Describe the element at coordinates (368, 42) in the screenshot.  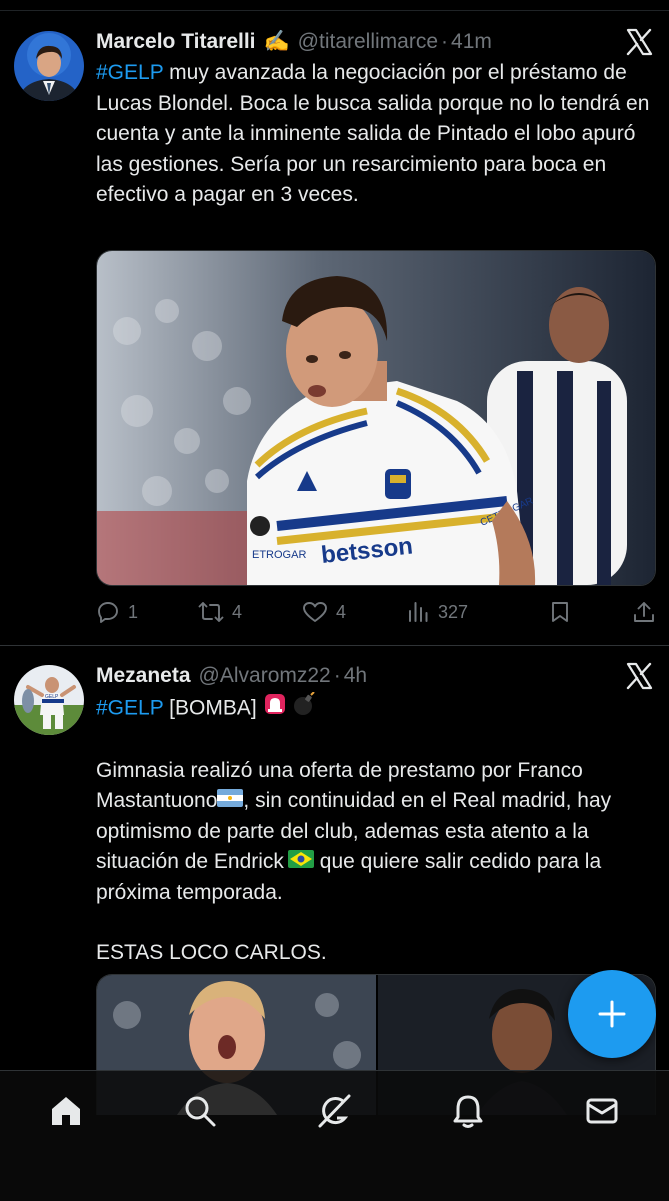
I see `user-handle: @titarellimarce` at that location.